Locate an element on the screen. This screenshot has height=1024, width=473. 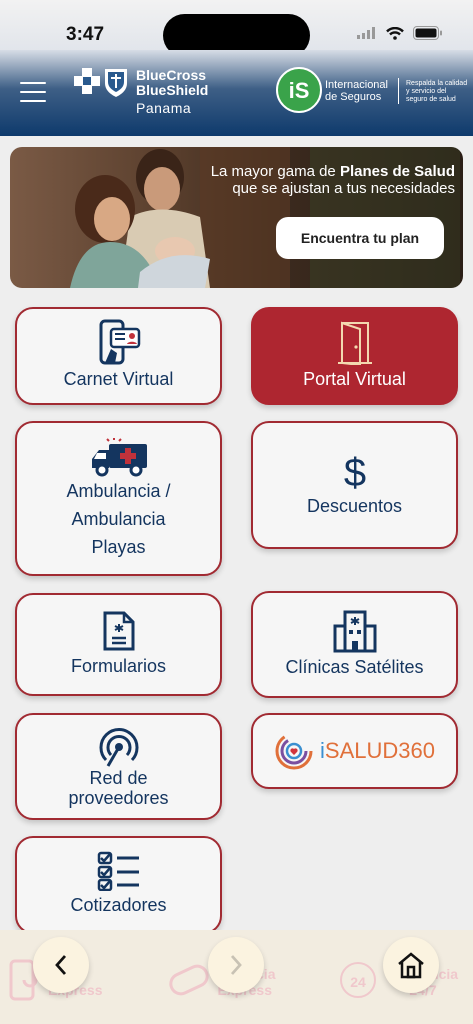
cellular-signal-icon is located at coordinates (366, 33).